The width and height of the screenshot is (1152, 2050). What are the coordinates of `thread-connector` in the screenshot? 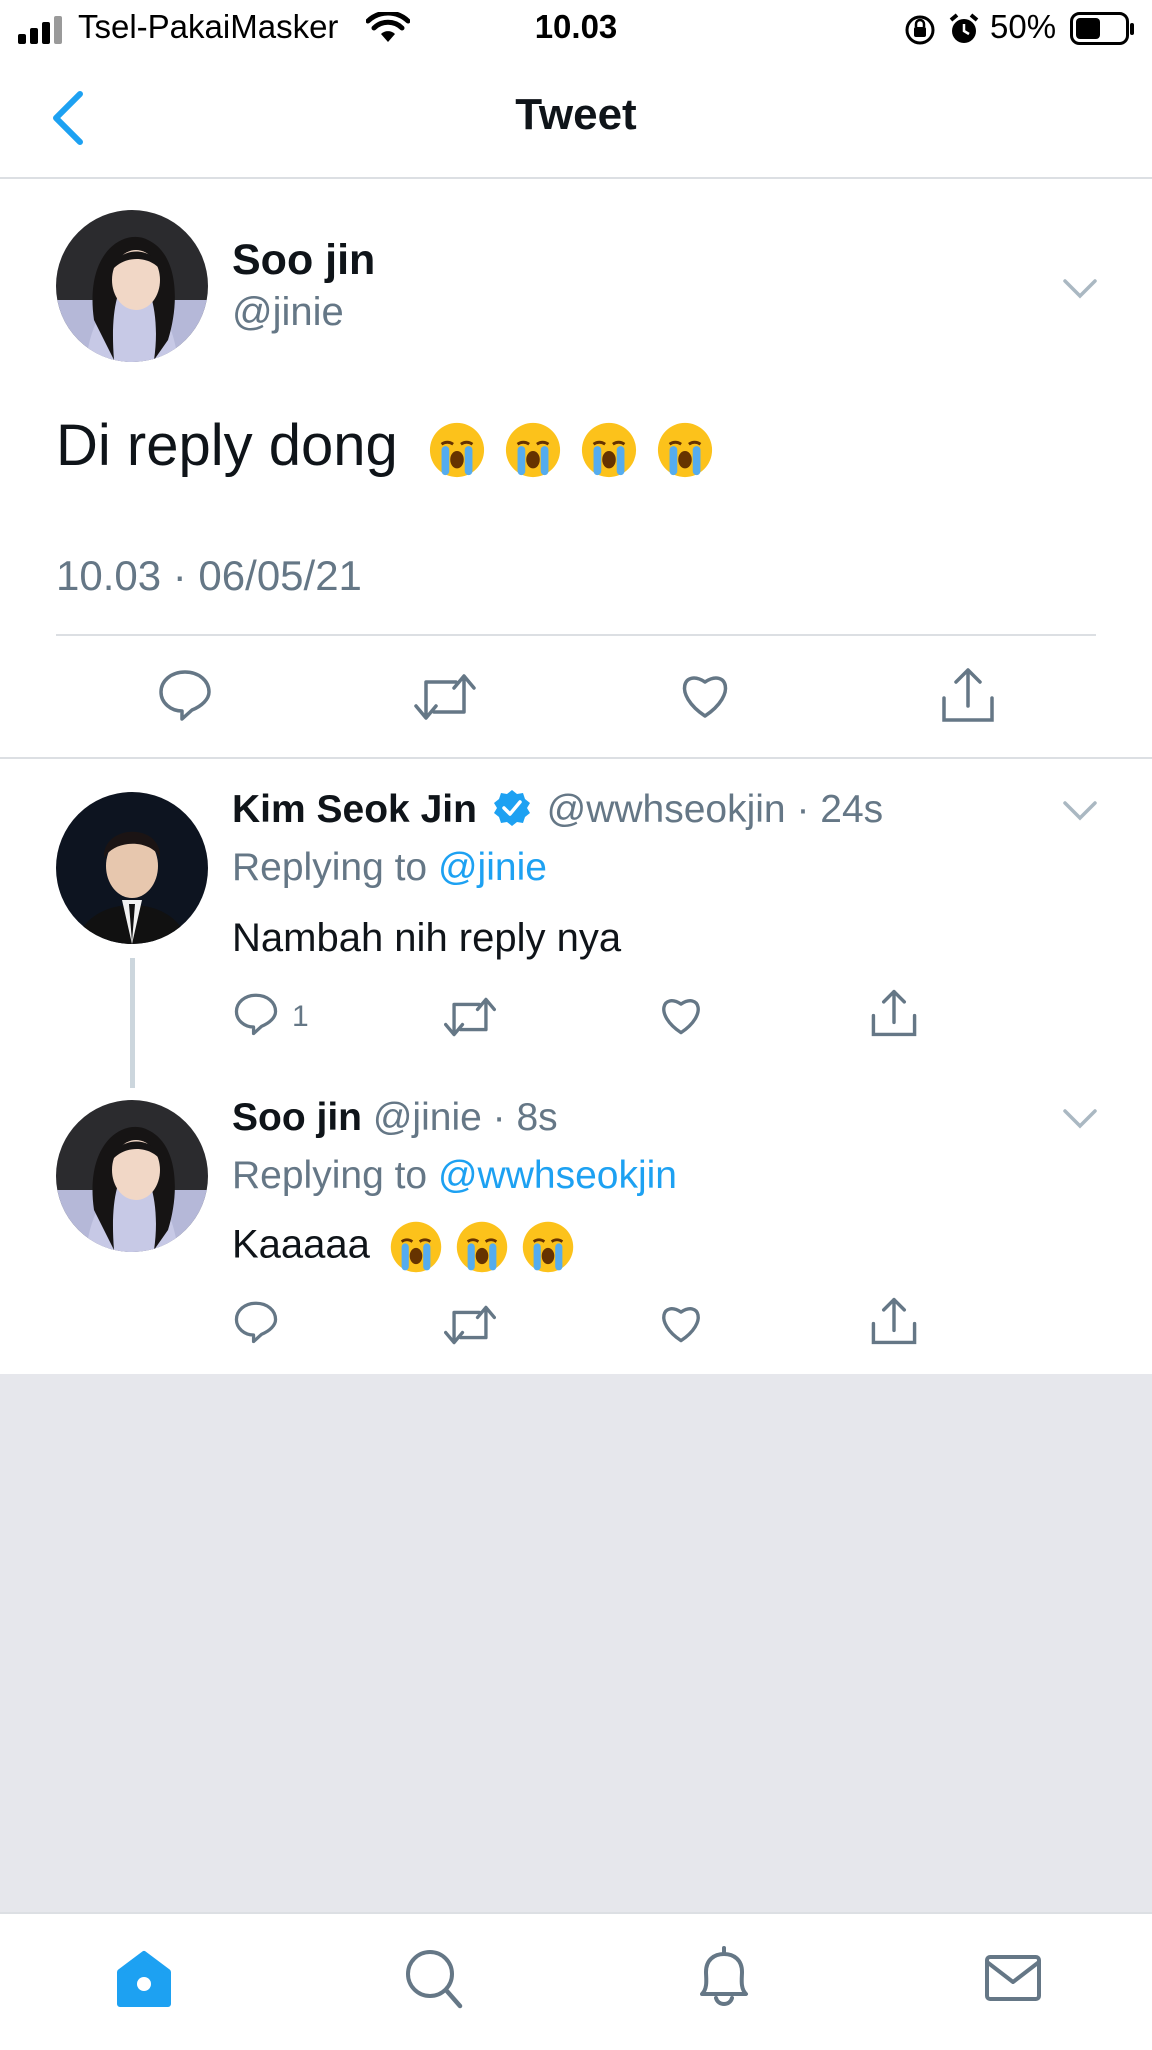 It's located at (132, 1023).